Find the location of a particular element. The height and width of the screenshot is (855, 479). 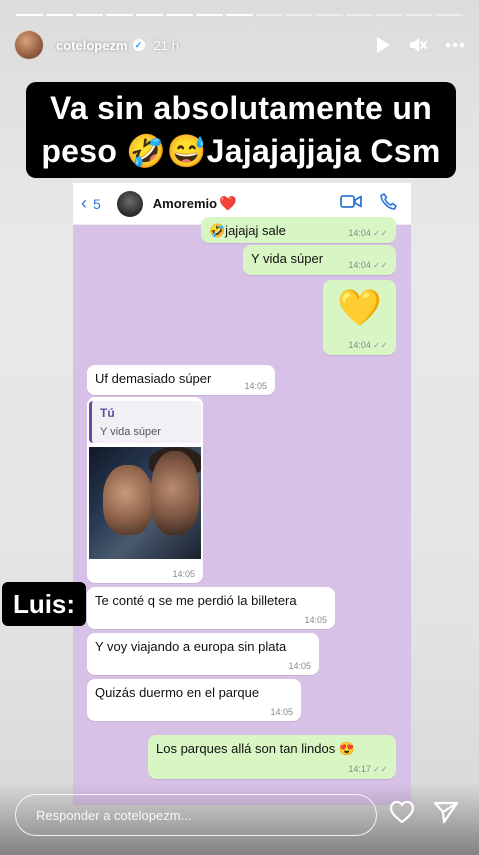

message-text: 🤣jajajaj sale is located at coordinates (247, 230).